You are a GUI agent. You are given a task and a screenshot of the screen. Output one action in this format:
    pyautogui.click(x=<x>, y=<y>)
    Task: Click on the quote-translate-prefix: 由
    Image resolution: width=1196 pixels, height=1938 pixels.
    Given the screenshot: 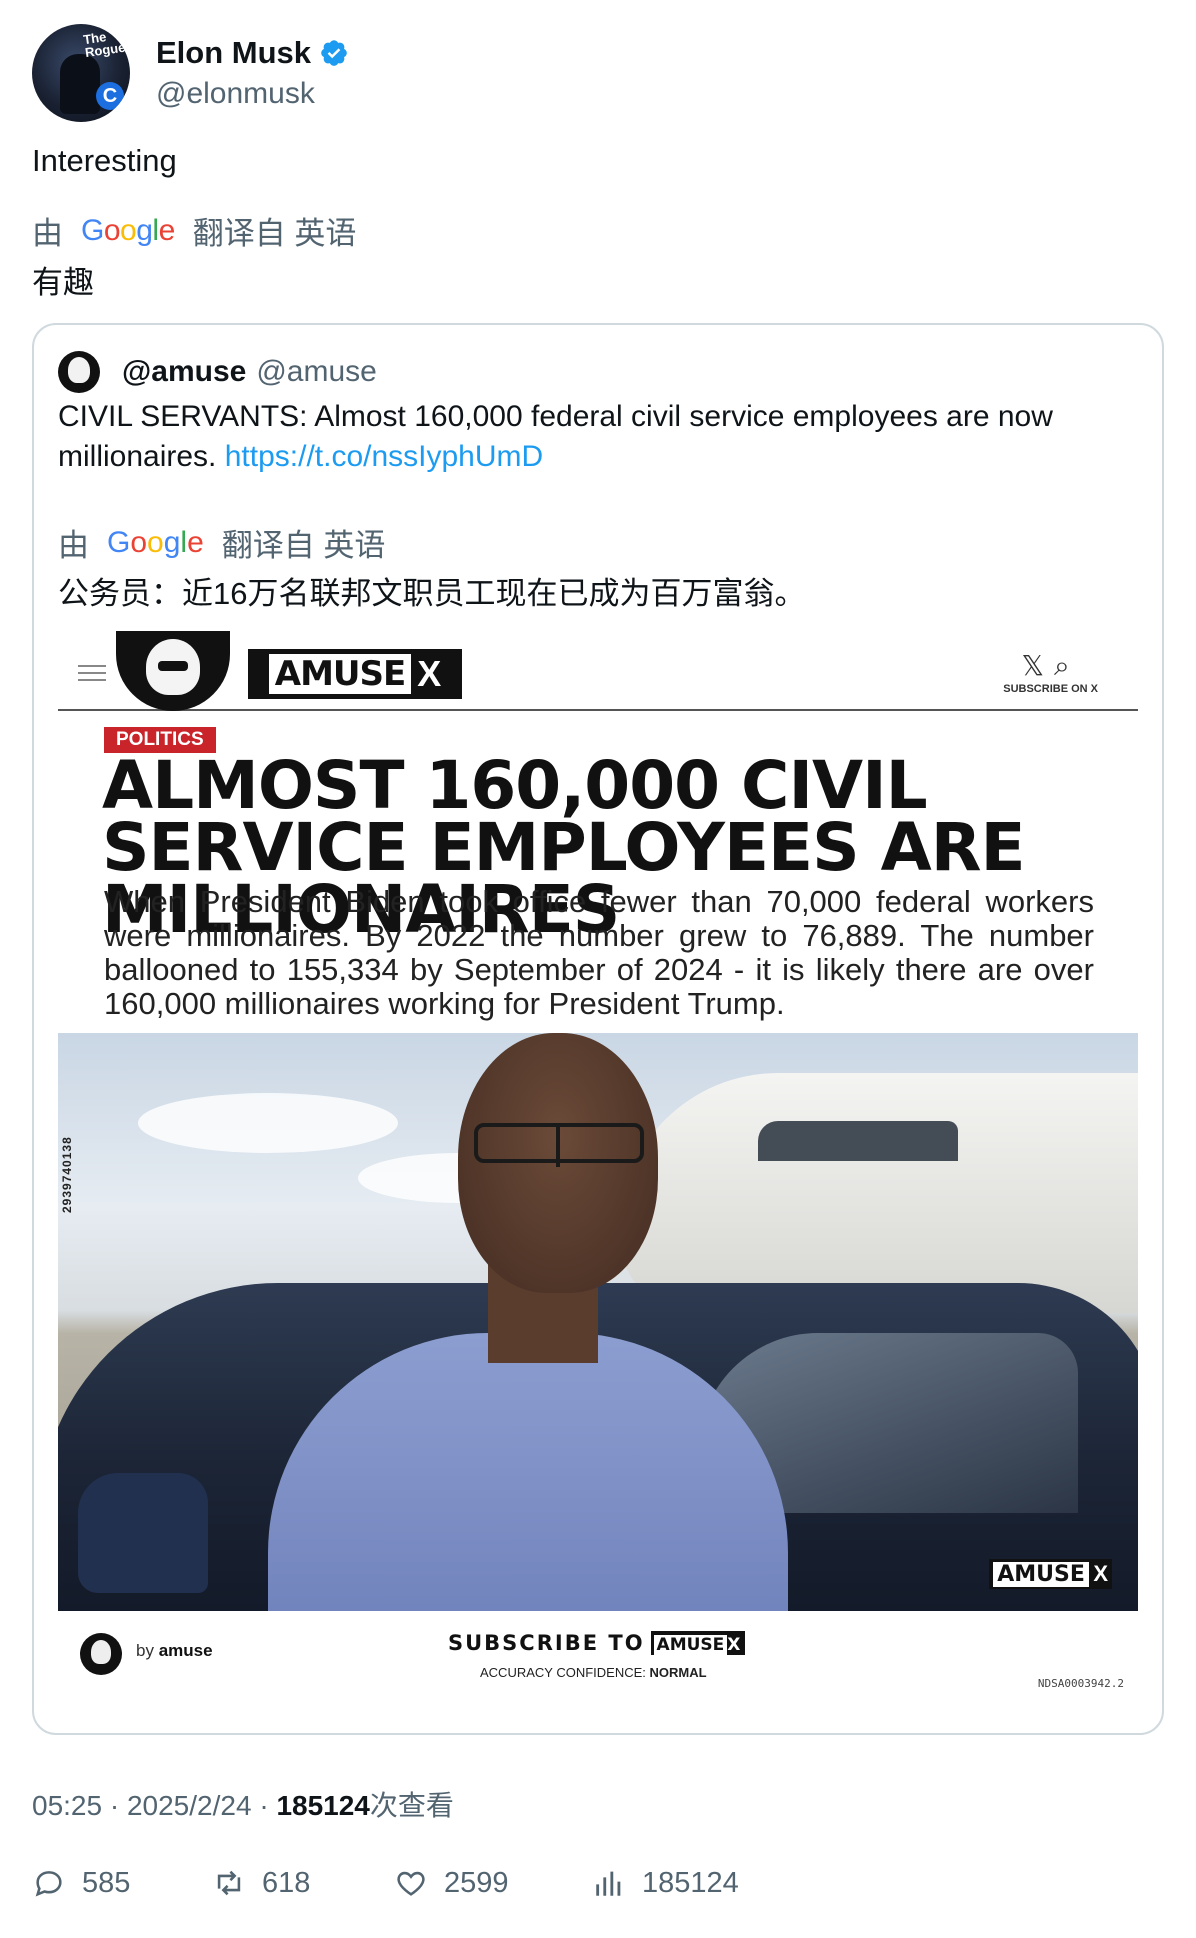 What is the action you would take?
    pyautogui.click(x=73, y=545)
    